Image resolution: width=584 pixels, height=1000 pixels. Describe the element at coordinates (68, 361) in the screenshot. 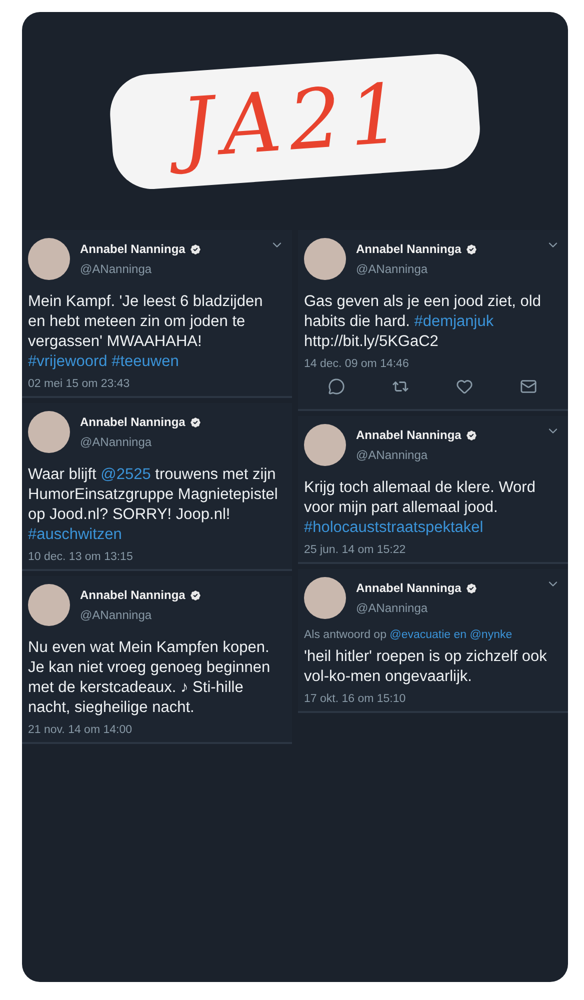

I see `link: #vrijewoord` at that location.